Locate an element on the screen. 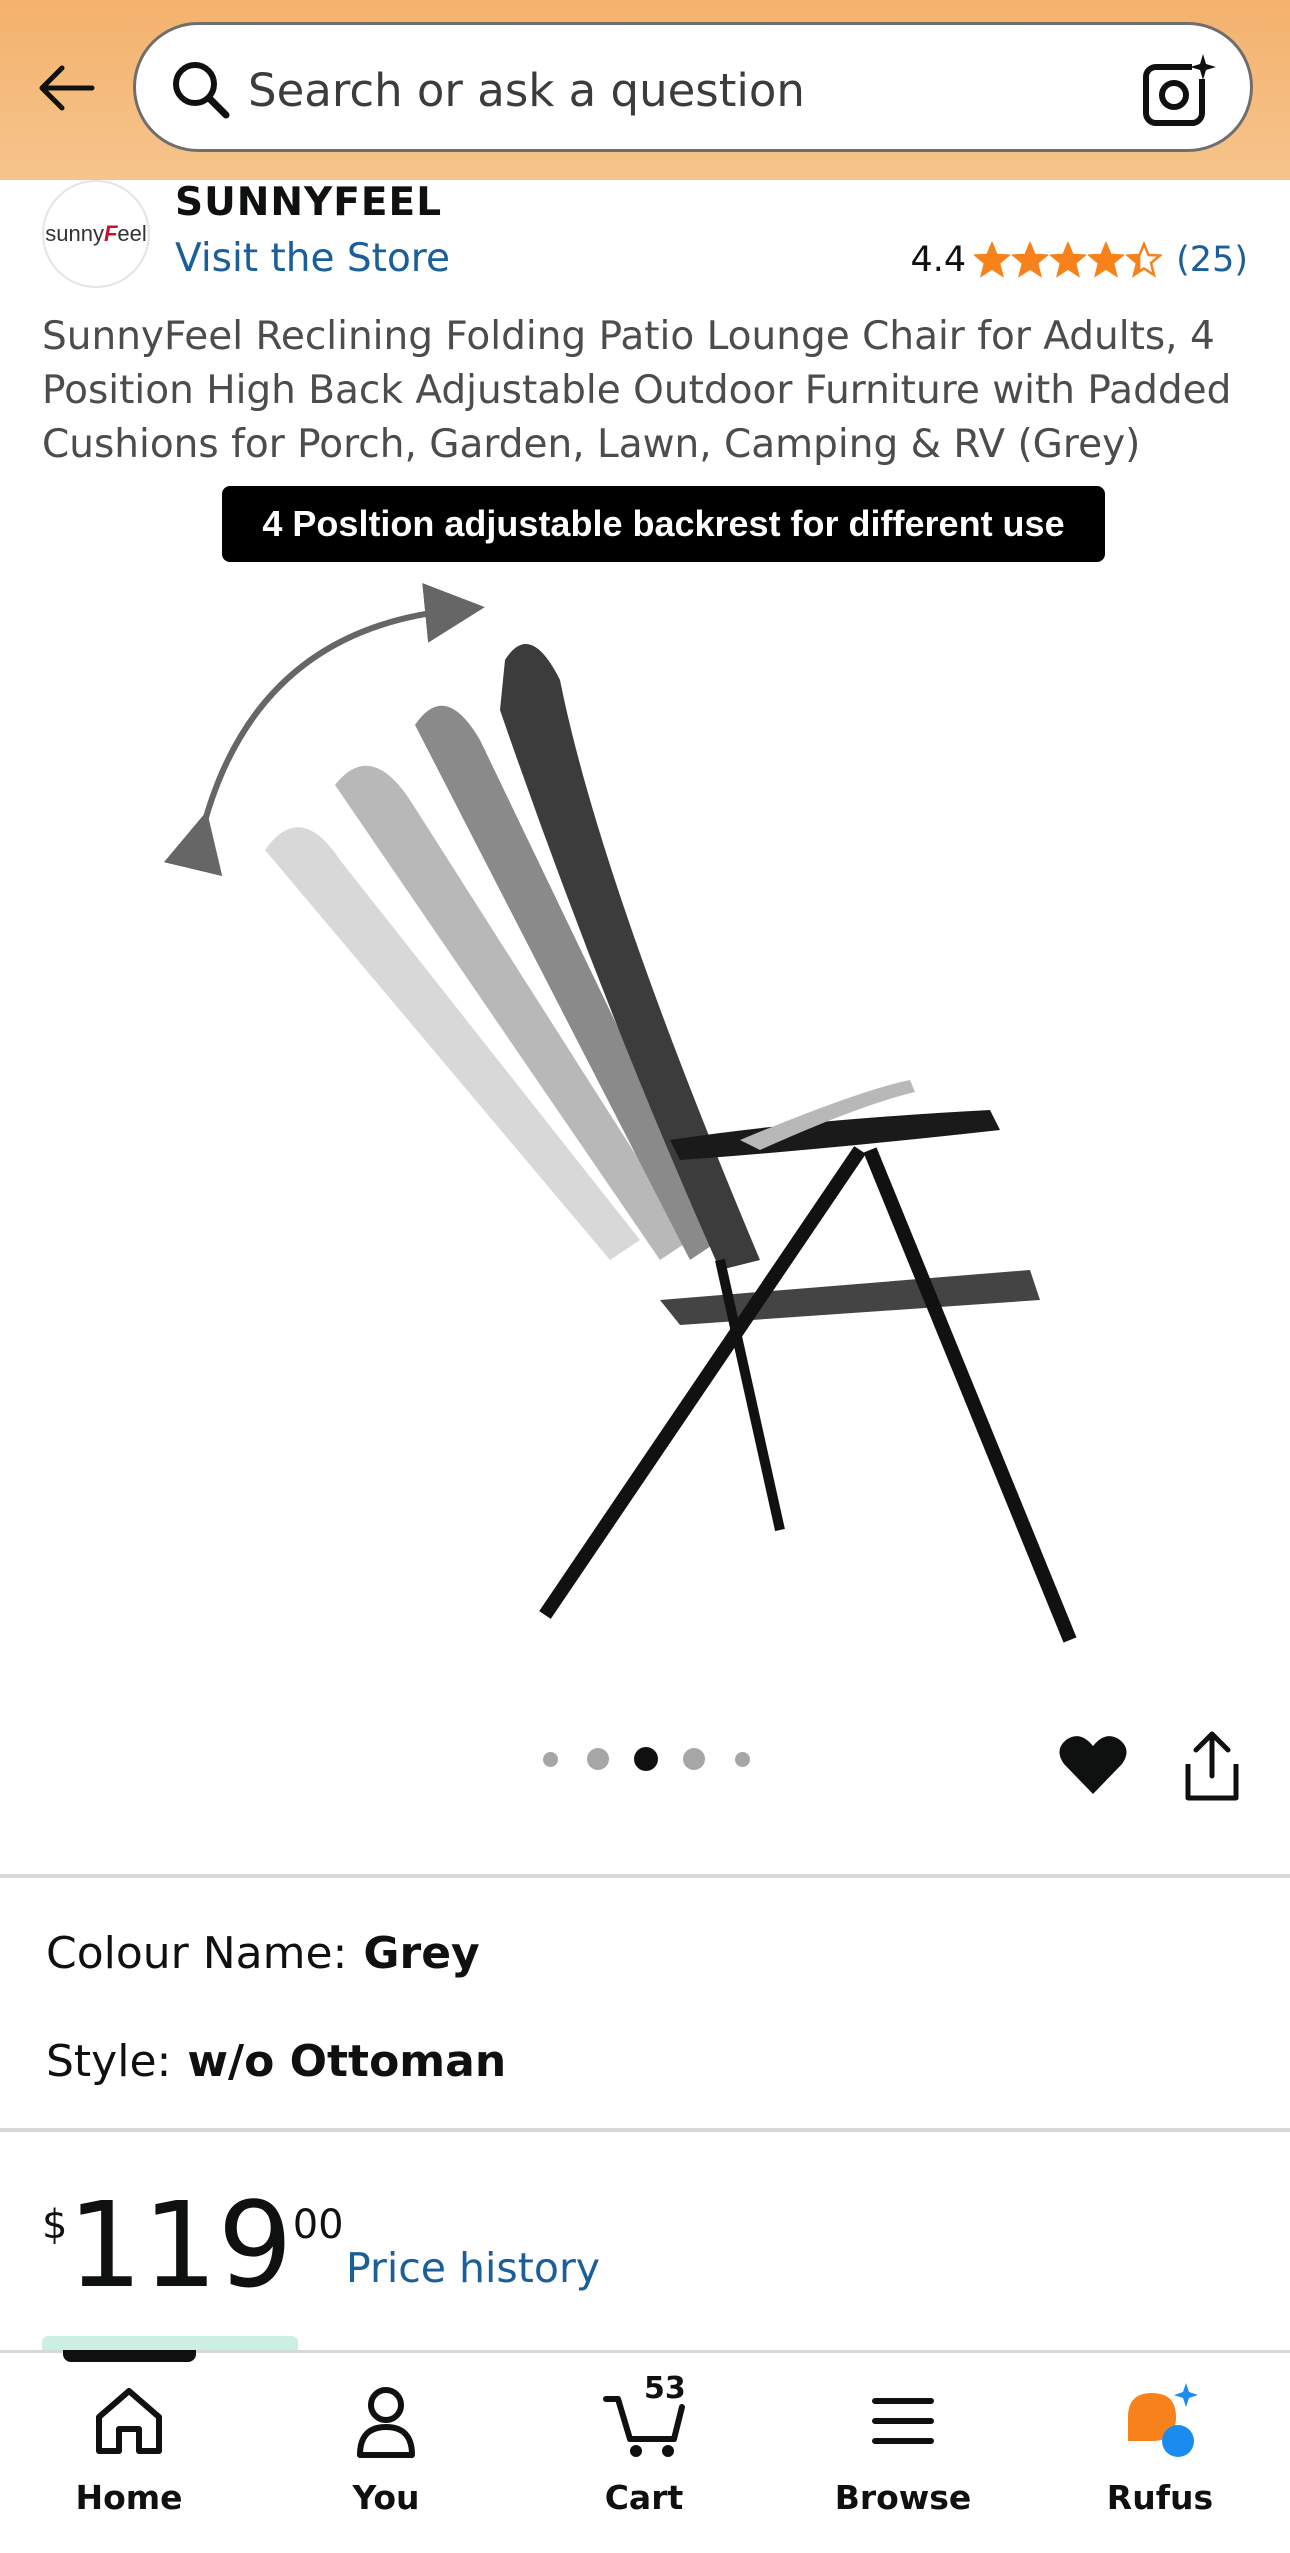  cart-count-badge: 53 is located at coordinates (665, 2388).